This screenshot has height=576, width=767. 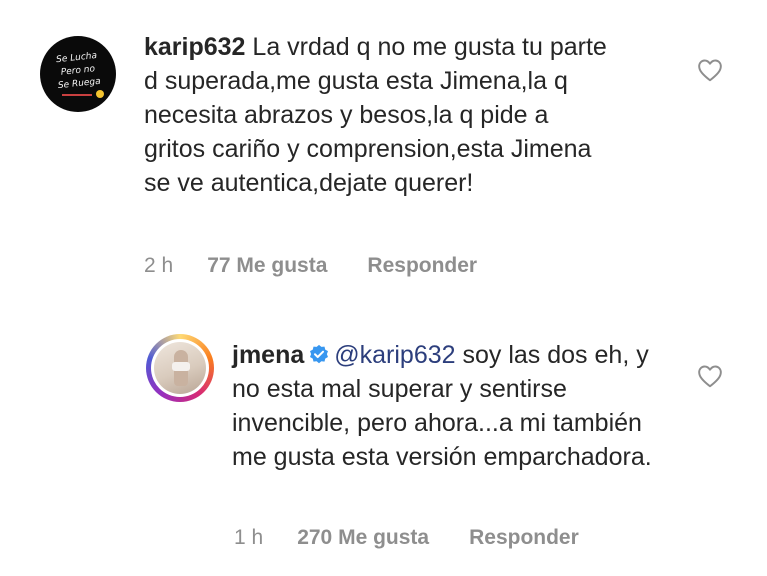 What do you see at coordinates (319, 354) in the screenshot?
I see `verified-badge-icon` at bounding box center [319, 354].